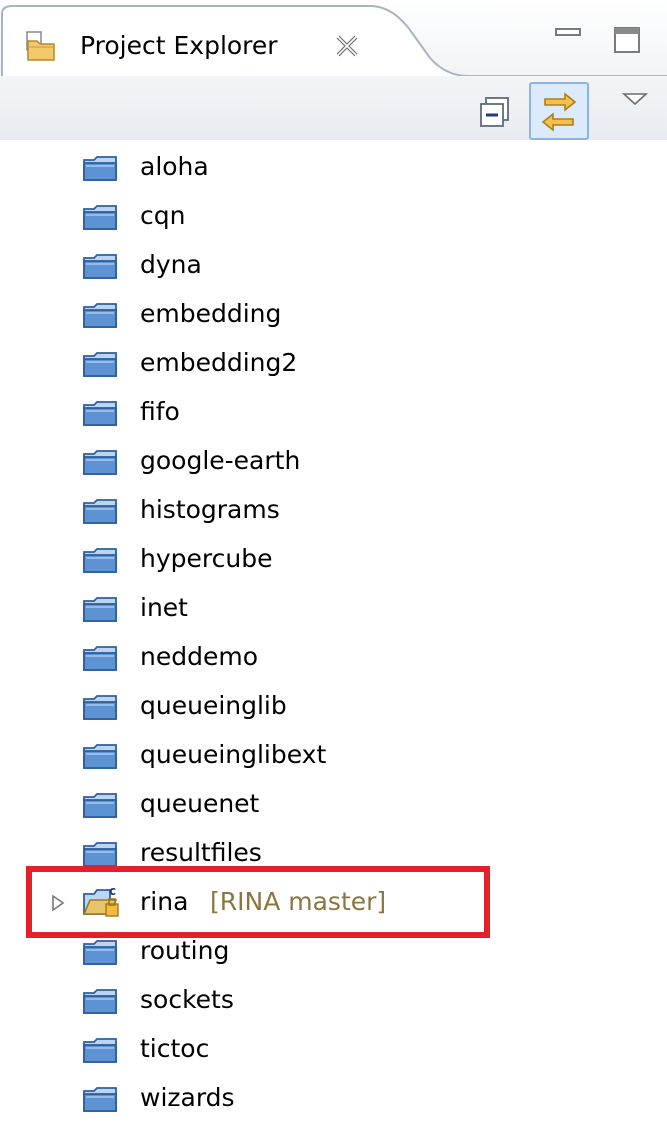 This screenshot has height=1128, width=667. I want to click on project-name: rina, so click(164, 901).